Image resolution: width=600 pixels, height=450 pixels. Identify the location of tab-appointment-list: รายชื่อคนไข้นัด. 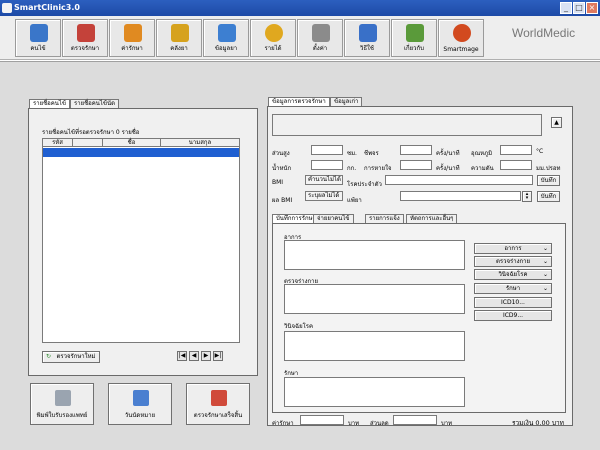
(95, 103).